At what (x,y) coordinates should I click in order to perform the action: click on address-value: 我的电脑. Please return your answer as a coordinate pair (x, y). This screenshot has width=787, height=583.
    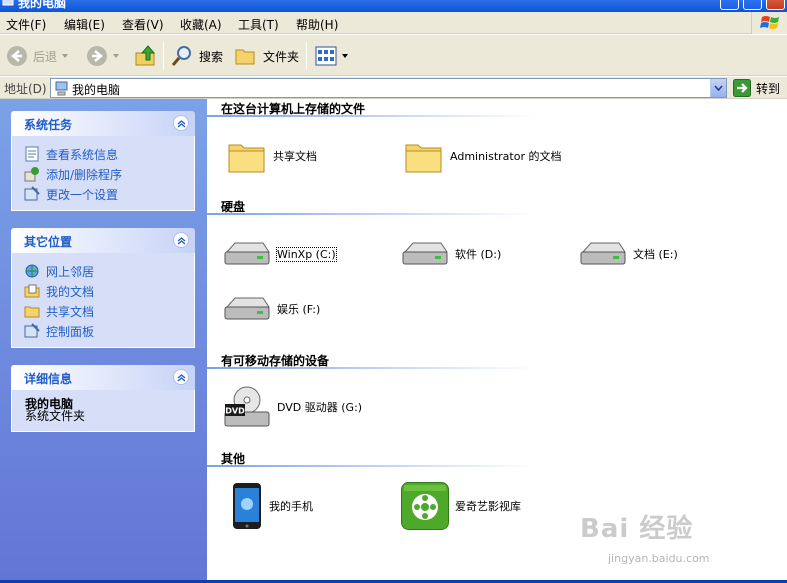
    Looking at the image, I should click on (96, 90).